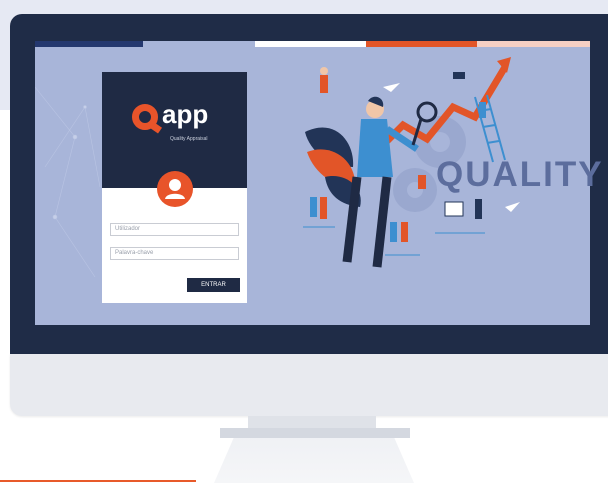 The width and height of the screenshot is (608, 483). I want to click on username-input: Utilizador, so click(174, 229).